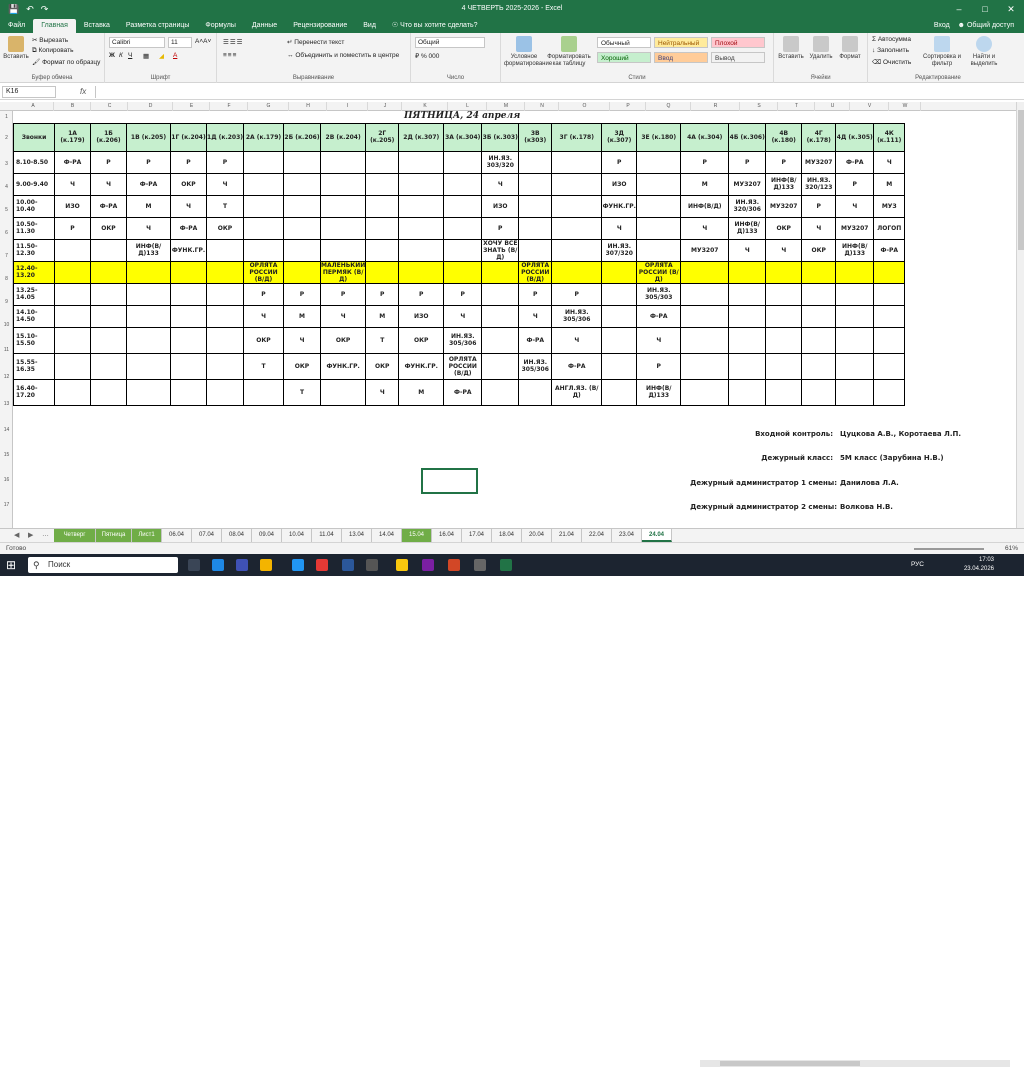  What do you see at coordinates (369, 26) in the screenshot?
I see `tab-view: Вид` at bounding box center [369, 26].